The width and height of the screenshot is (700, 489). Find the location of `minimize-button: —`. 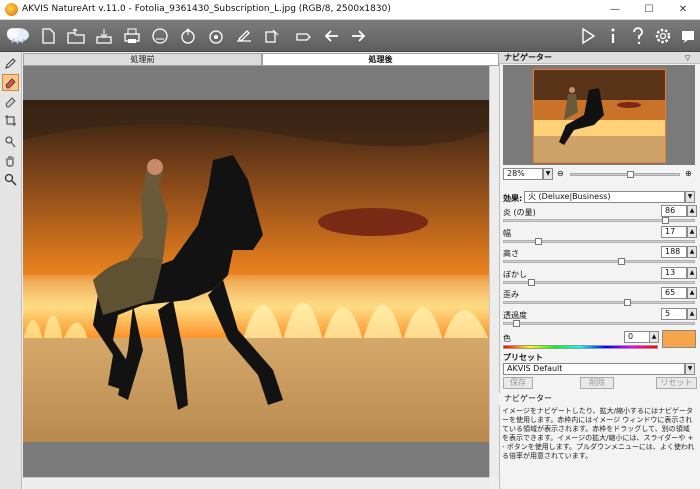

minimize-button: — is located at coordinates (615, 10).